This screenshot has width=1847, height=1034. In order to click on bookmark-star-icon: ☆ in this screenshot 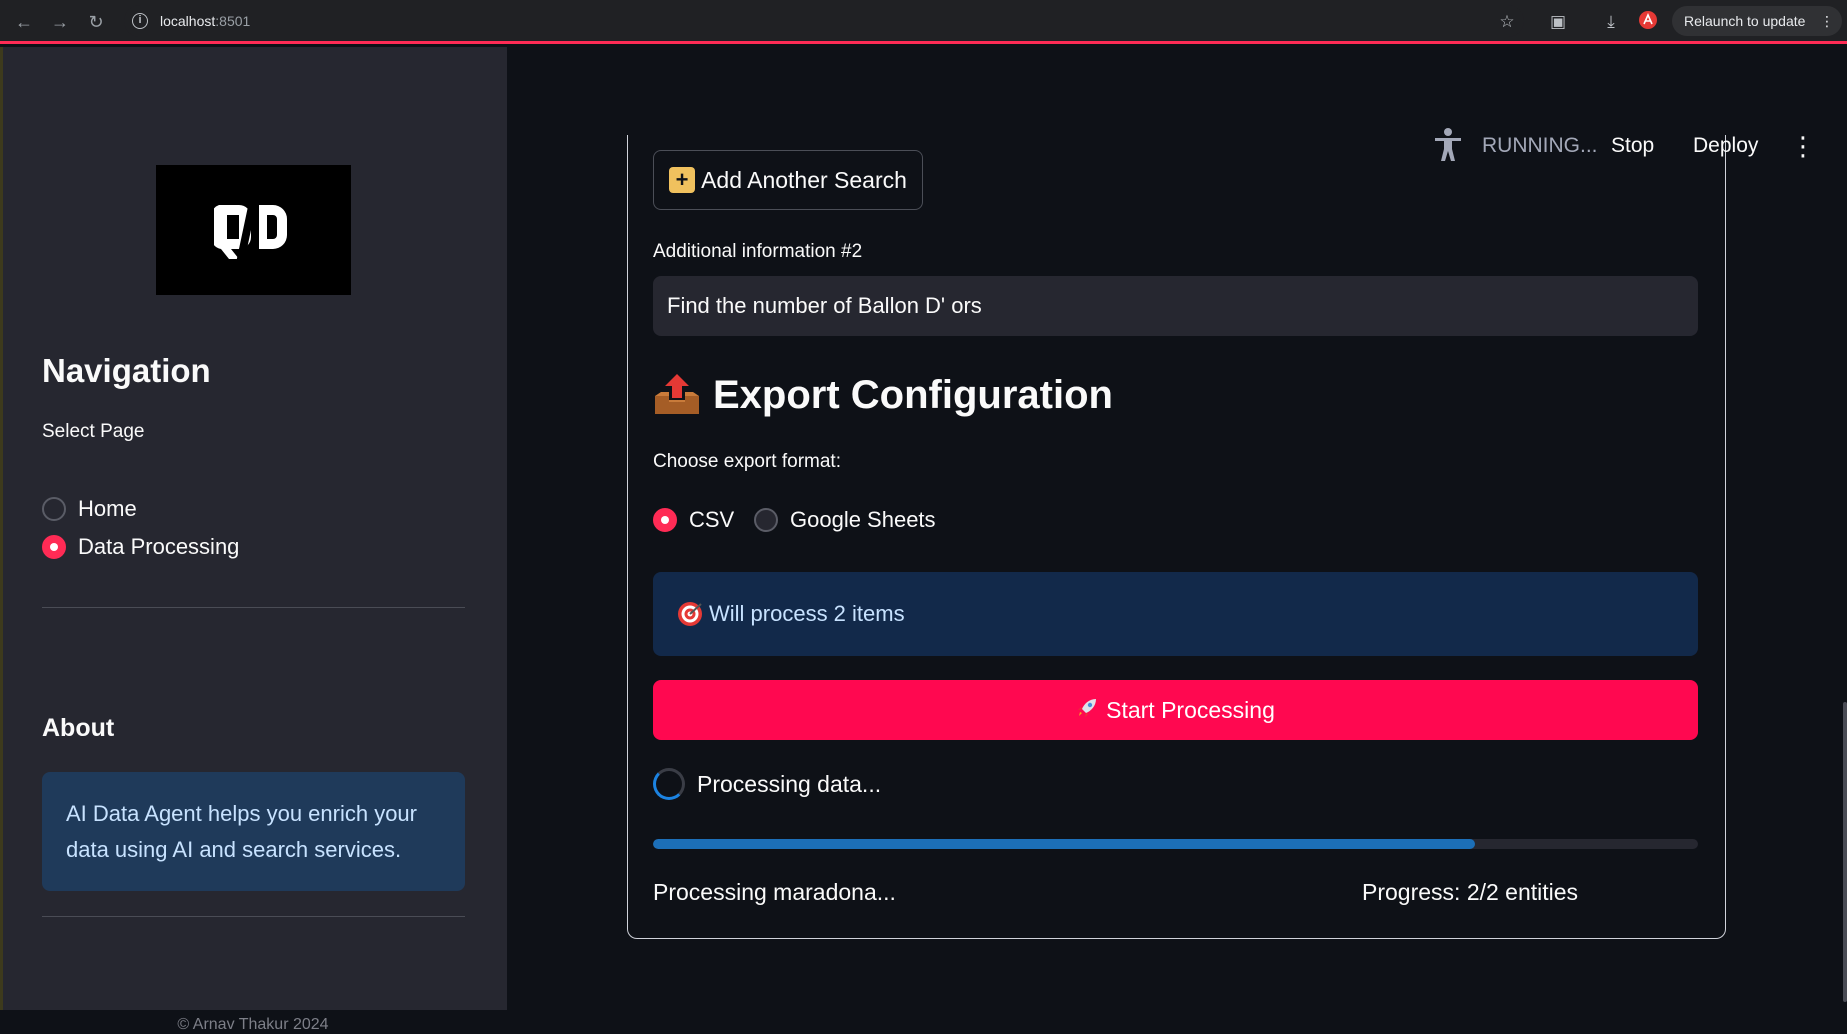, I will do `click(1507, 22)`.